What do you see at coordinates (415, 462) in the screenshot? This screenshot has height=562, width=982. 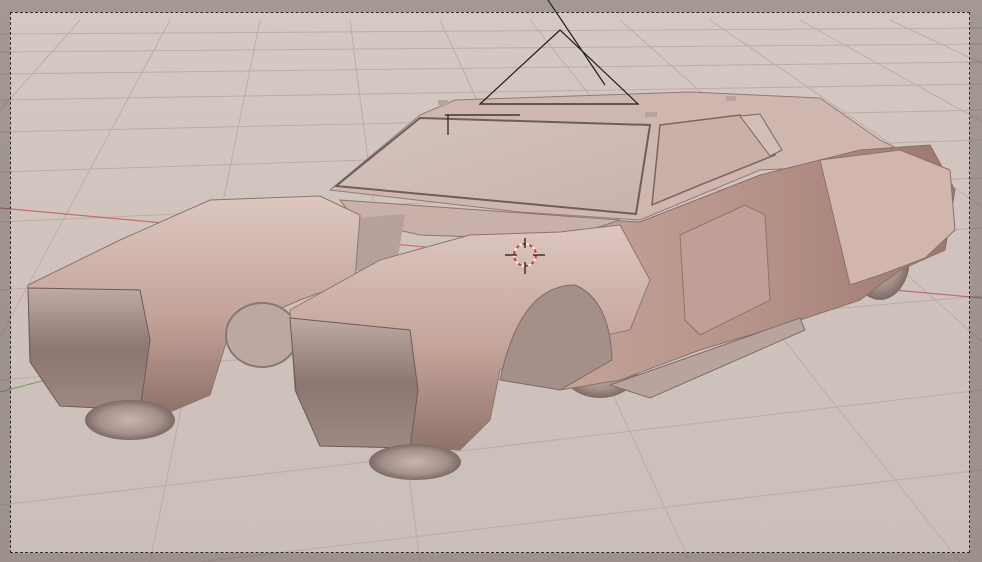 I see `front-wheel-right` at bounding box center [415, 462].